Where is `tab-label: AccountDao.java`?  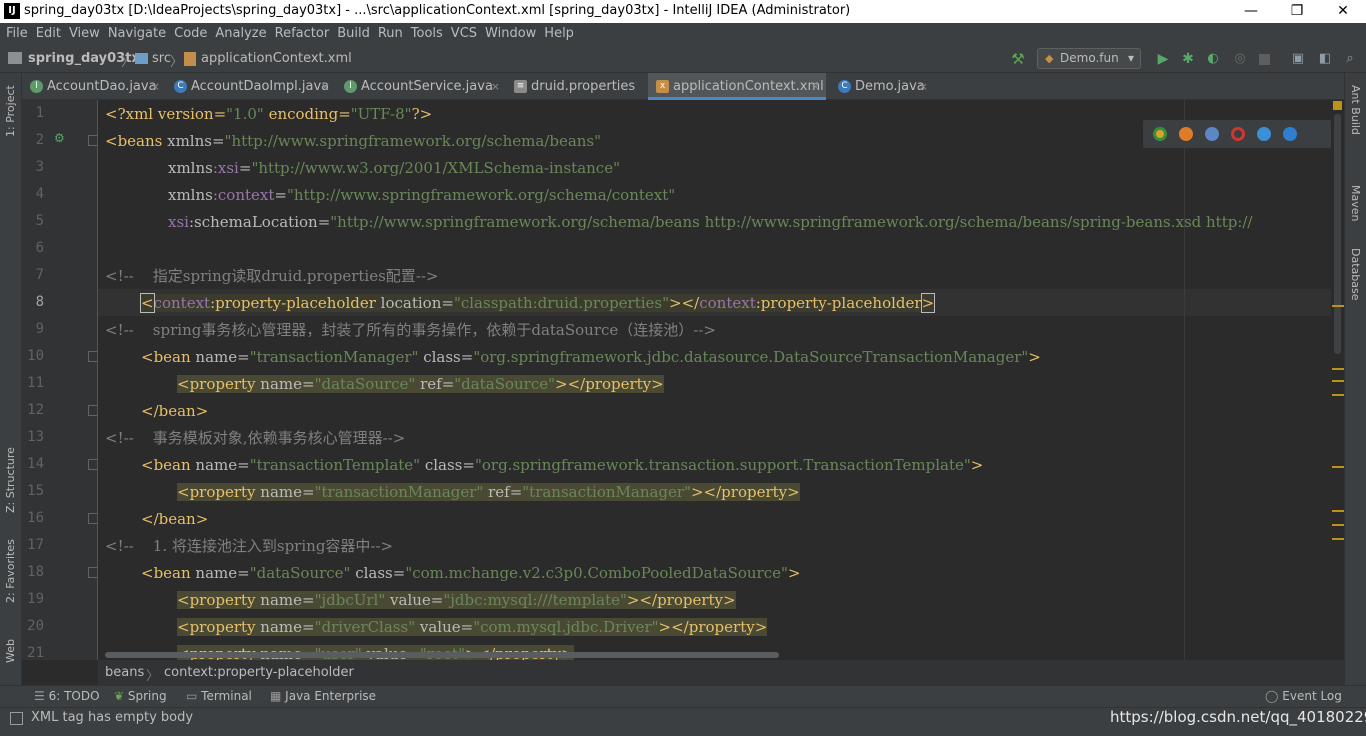
tab-label: AccountDao.java is located at coordinates (102, 86).